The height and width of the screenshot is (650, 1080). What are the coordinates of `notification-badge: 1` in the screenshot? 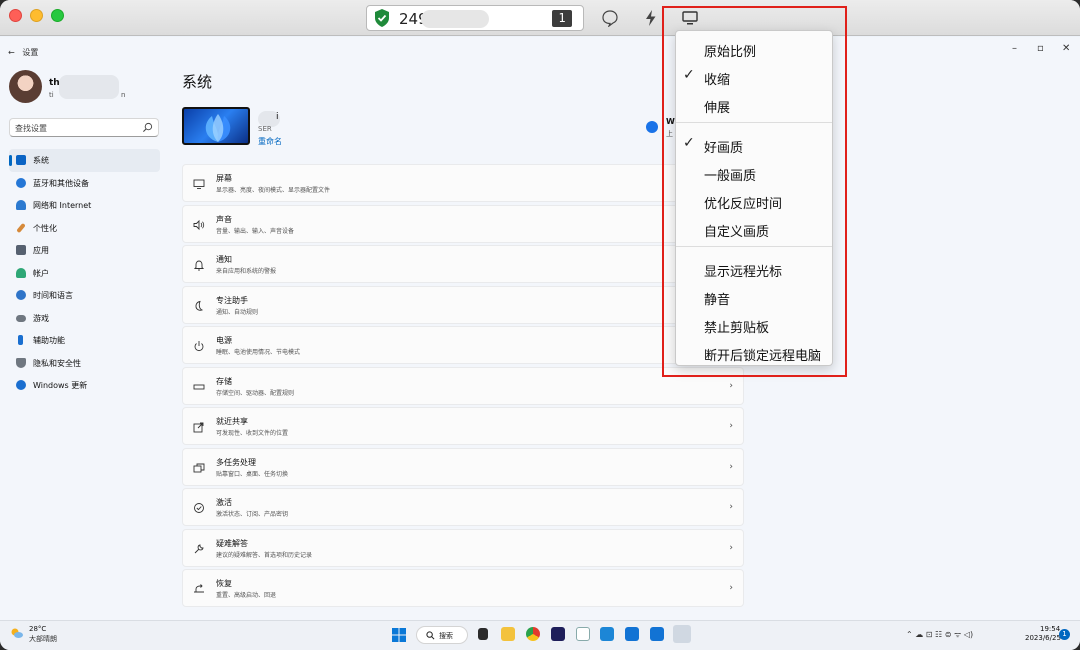 It's located at (1064, 634).